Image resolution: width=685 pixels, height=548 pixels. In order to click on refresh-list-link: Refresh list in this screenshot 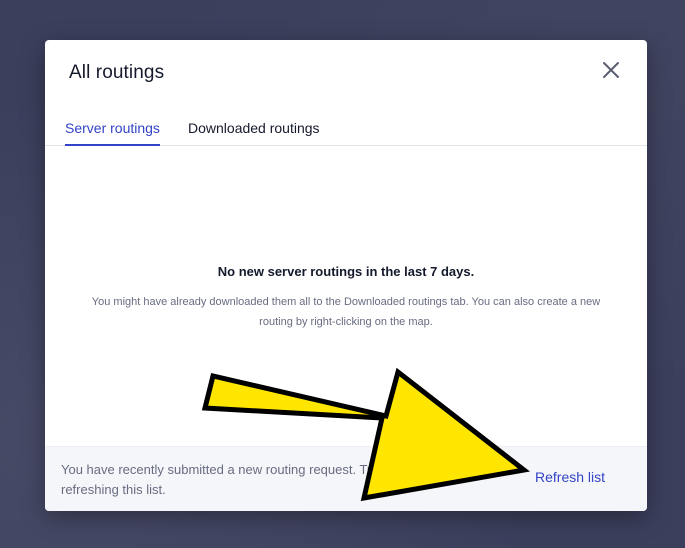, I will do `click(570, 477)`.